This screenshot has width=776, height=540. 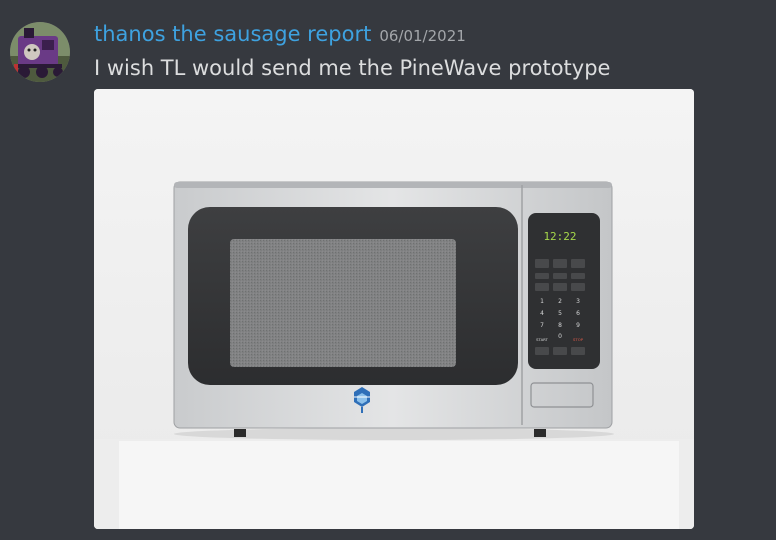 I want to click on key-4: 4, so click(x=542, y=313).